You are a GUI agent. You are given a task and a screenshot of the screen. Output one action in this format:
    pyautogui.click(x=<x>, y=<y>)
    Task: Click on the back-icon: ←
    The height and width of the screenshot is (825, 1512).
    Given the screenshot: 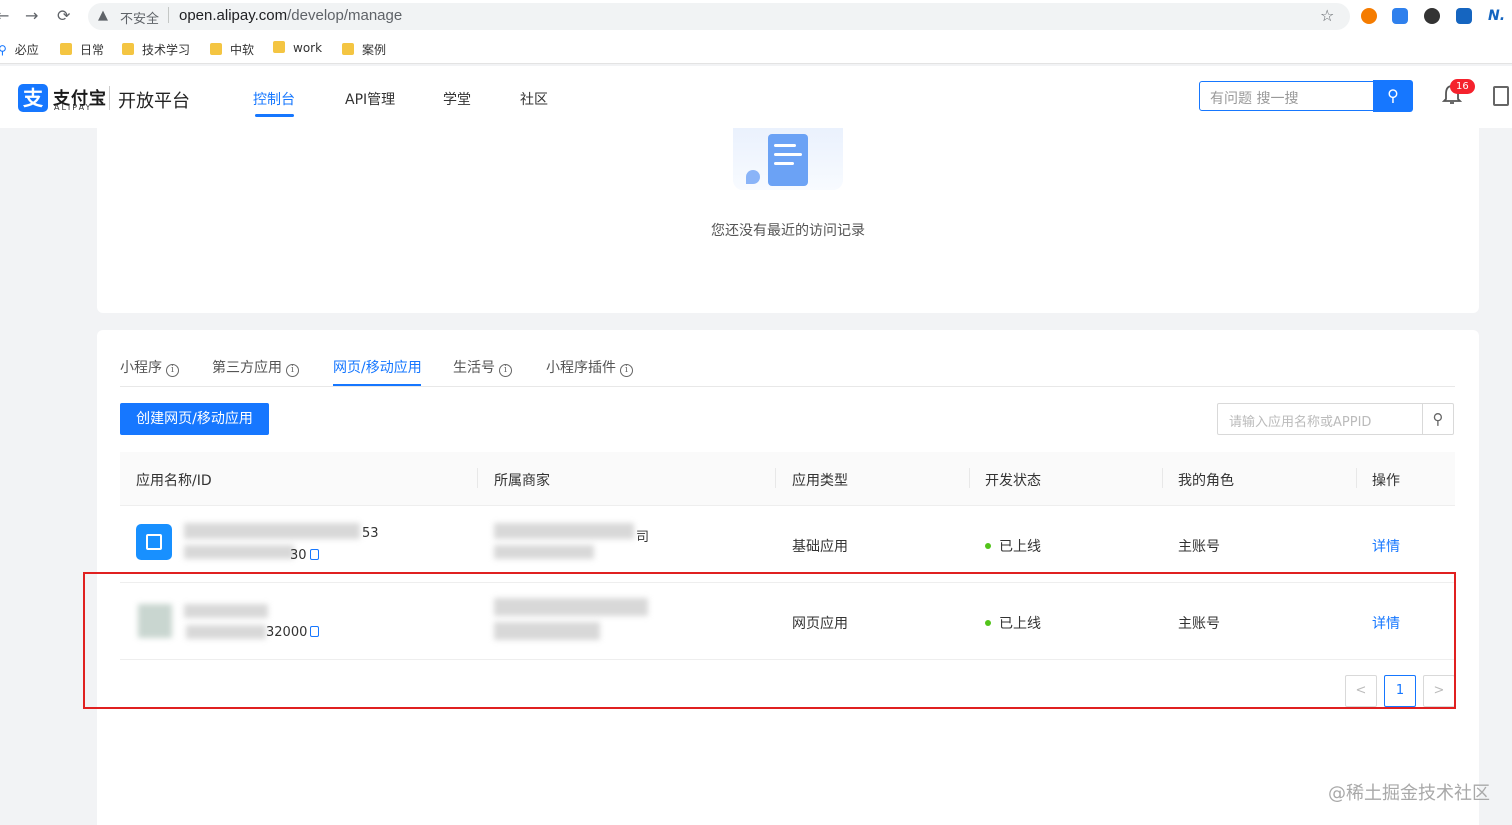 What is the action you would take?
    pyautogui.click(x=4, y=15)
    